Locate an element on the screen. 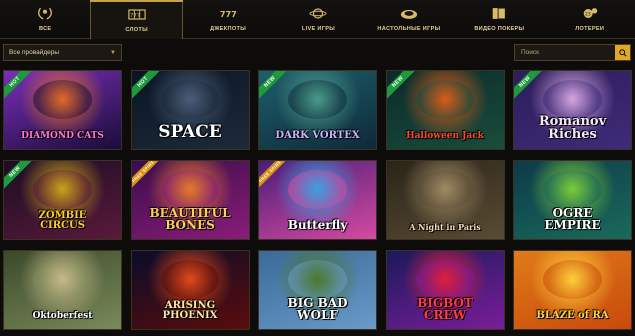 This screenshot has height=336, width=635. game-tile: SPACE HOT is located at coordinates (190, 110).